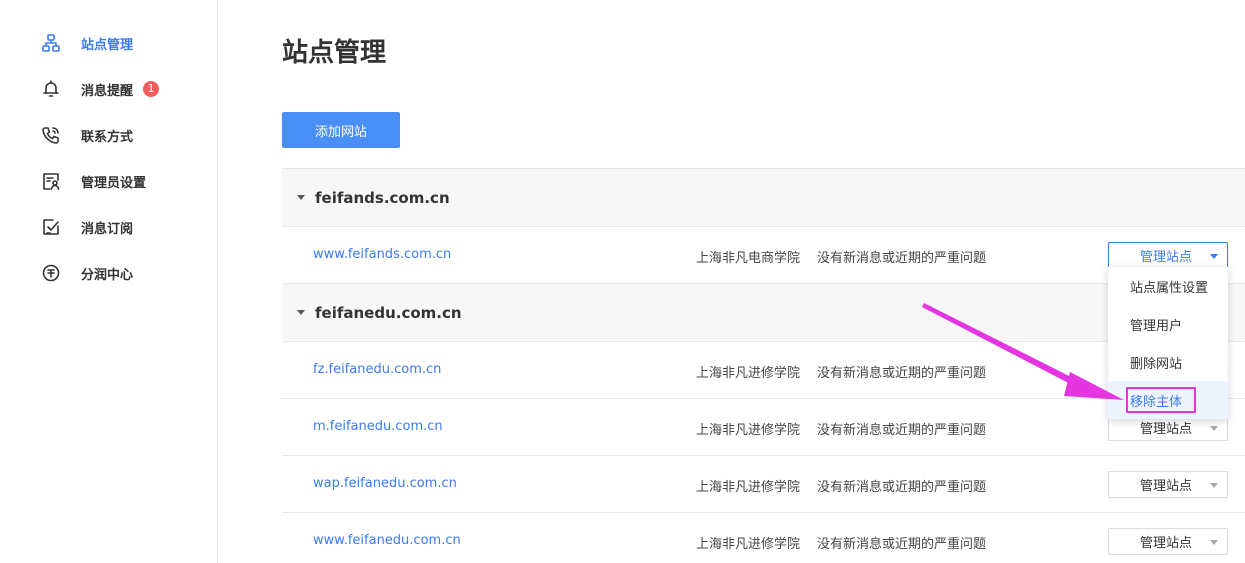 The width and height of the screenshot is (1245, 563). Describe the element at coordinates (341, 130) in the screenshot. I see `add-site-button: 添加网站` at that location.